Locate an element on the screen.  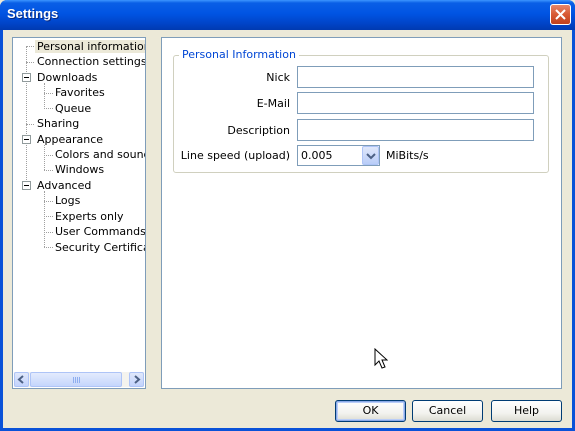
tree-item-label: Connection settings is located at coordinates (91, 61).